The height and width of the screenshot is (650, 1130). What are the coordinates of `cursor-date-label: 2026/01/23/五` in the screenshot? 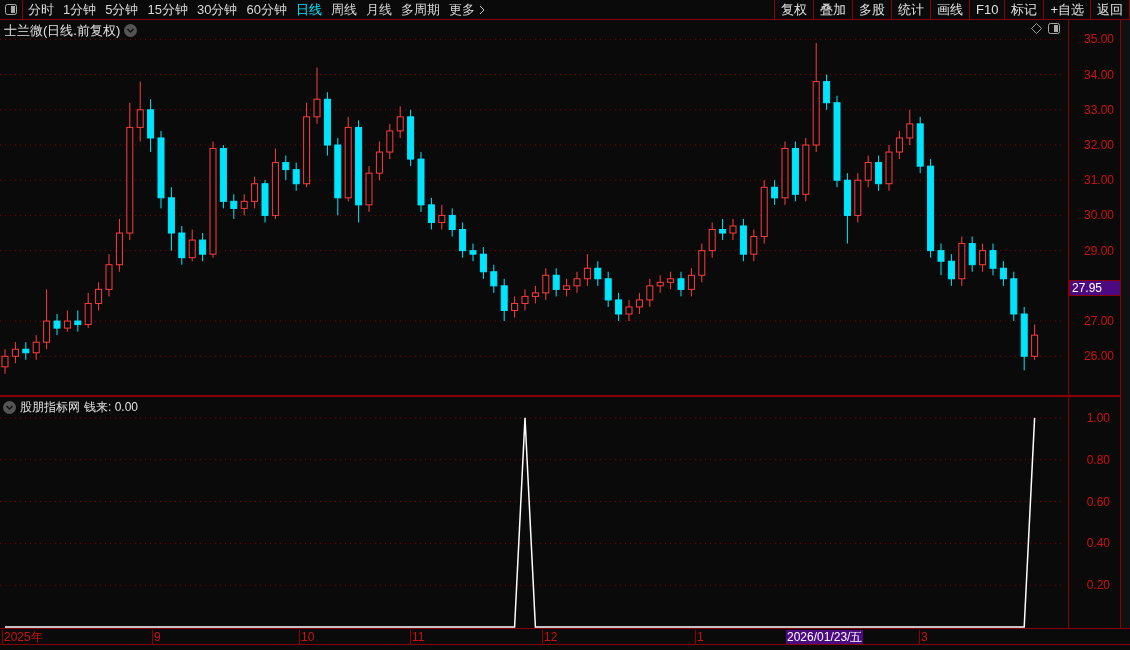 It's located at (825, 637).